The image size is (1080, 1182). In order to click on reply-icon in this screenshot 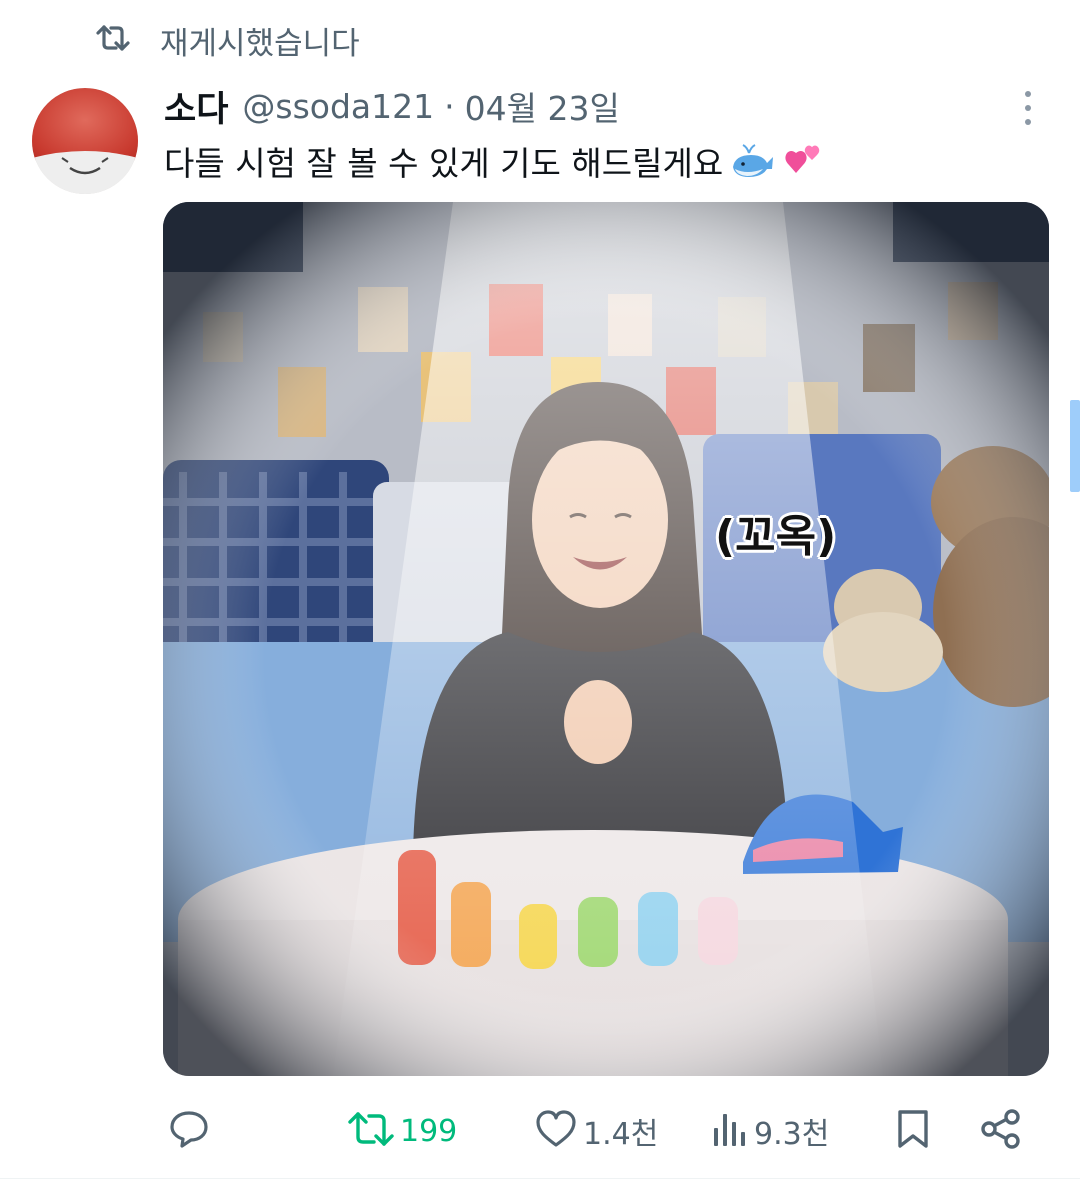, I will do `click(189, 1131)`.